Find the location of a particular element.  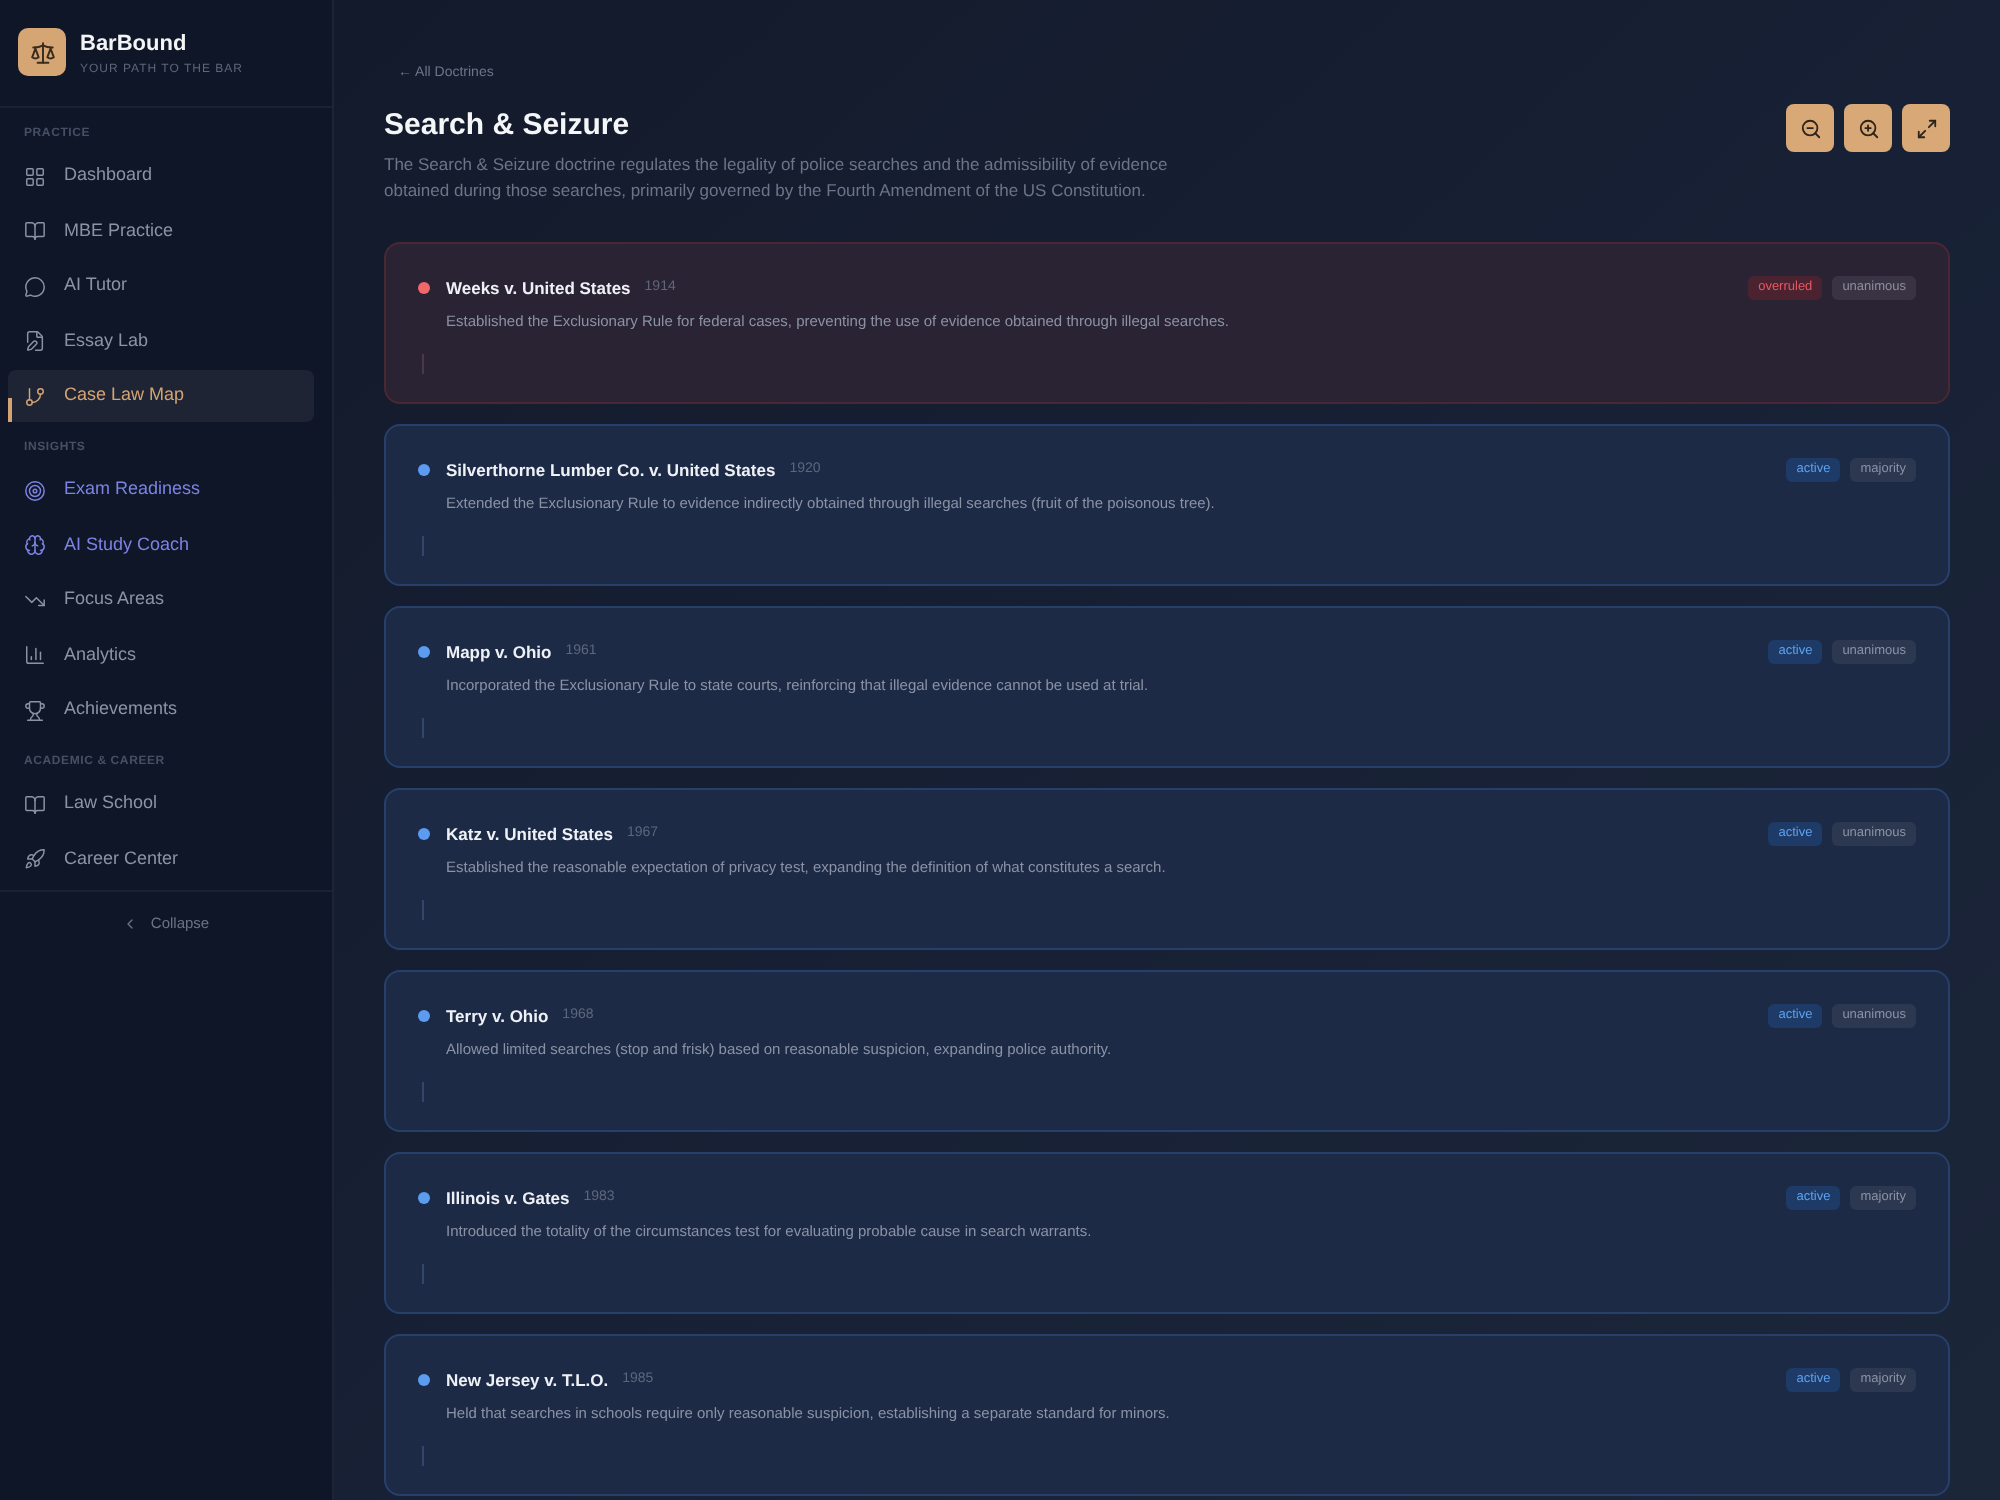

sidebar-item: MBE Practice is located at coordinates (161, 231).